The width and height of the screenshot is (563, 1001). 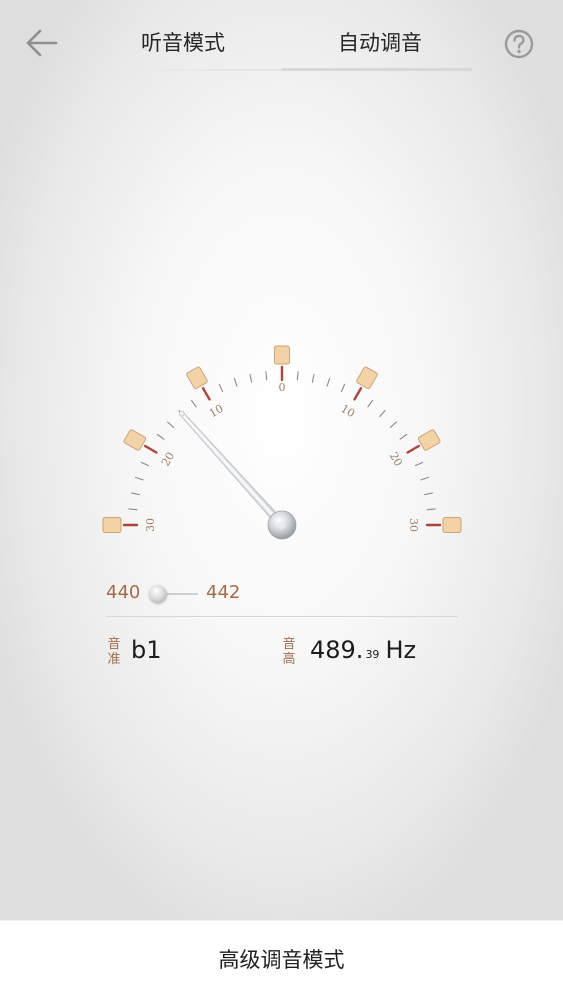 I want to click on pitch-label-line1: 音, so click(x=289, y=644).